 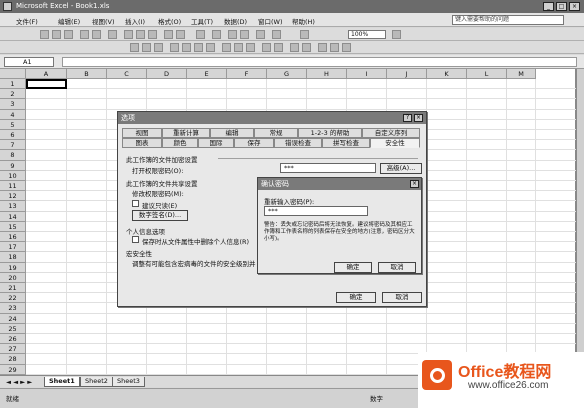 I want to click on menu-tools: 工具(T), so click(x=202, y=21).